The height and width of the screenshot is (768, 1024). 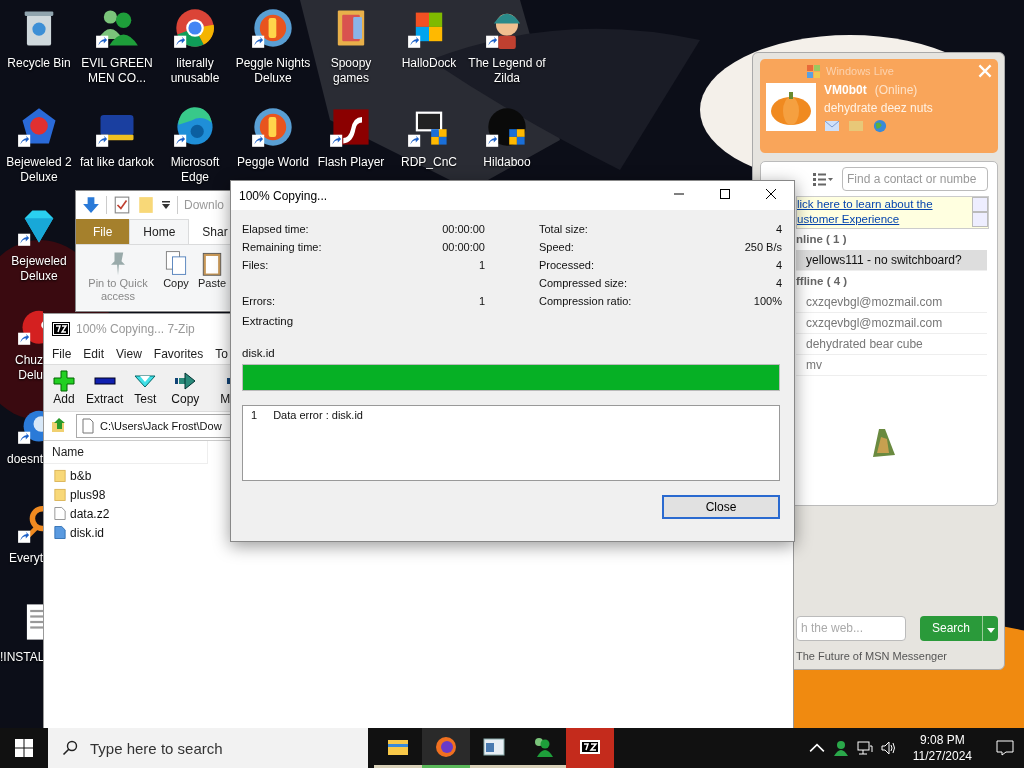 I want to click on network-icon, so click(x=864, y=748).